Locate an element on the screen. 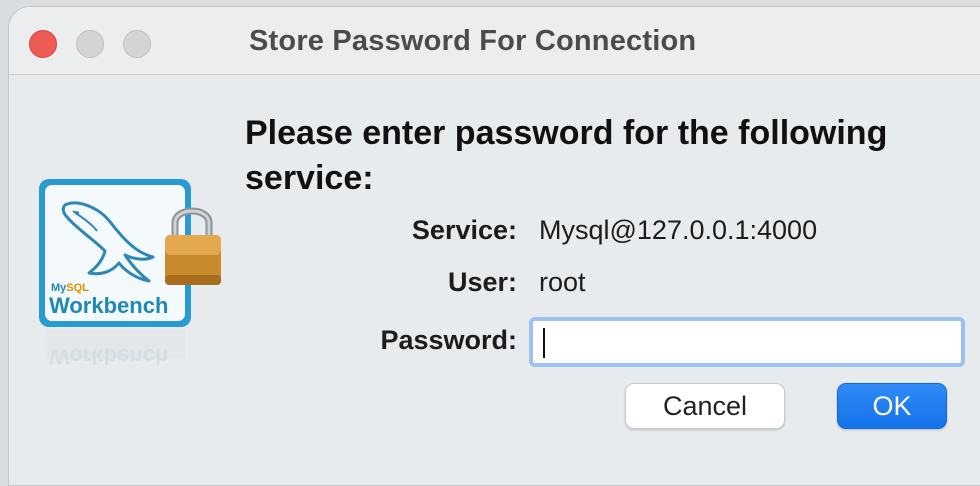 Image resolution: width=980 pixels, height=486 pixels. user-label: User: is located at coordinates (482, 282).